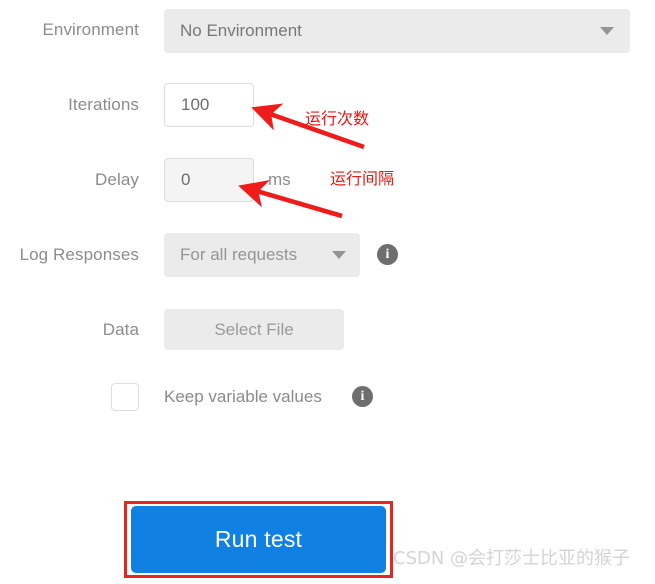 The width and height of the screenshot is (655, 584). Describe the element at coordinates (279, 179) in the screenshot. I see `delay-unit-label: ms` at that location.